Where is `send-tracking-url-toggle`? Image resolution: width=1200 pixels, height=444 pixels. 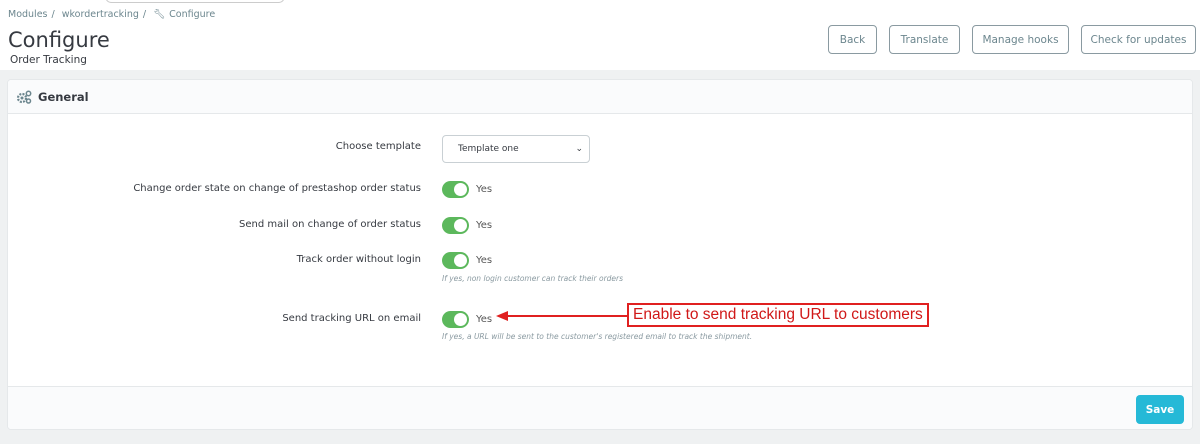 send-tracking-url-toggle is located at coordinates (455, 319).